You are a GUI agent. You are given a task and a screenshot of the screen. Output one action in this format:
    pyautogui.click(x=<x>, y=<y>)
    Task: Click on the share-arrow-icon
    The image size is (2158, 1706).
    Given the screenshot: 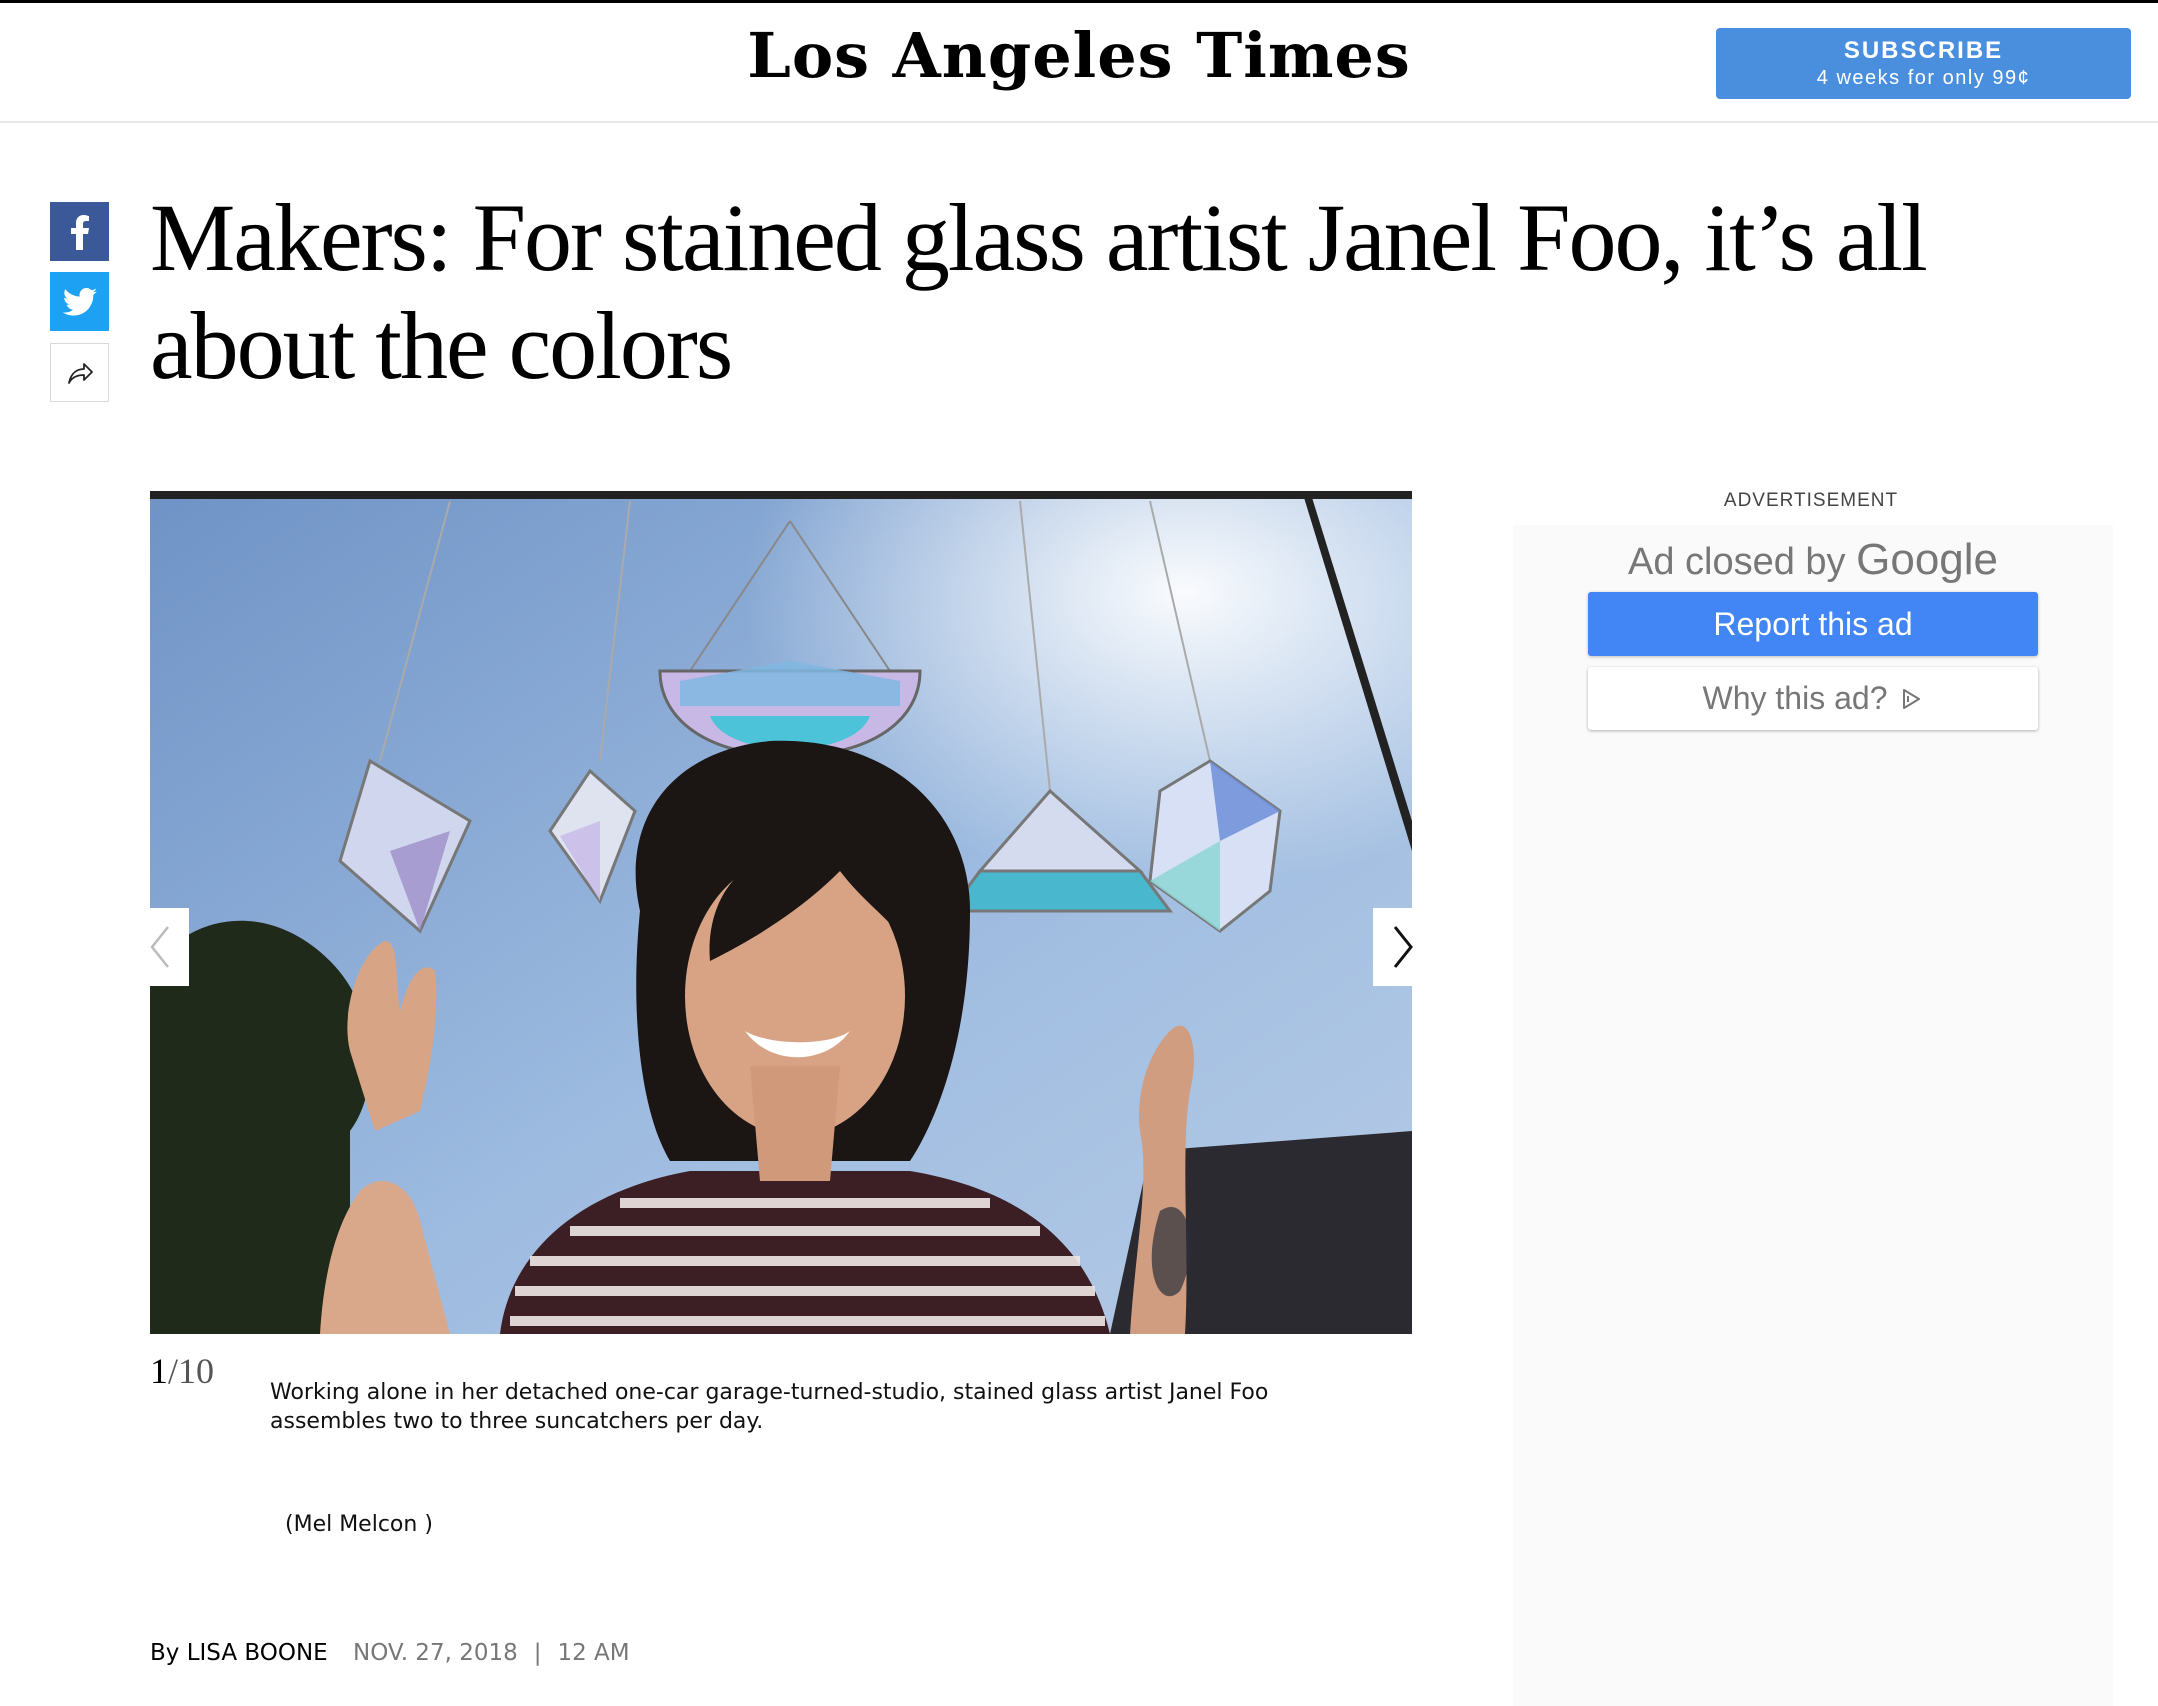 What is the action you would take?
    pyautogui.click(x=80, y=373)
    